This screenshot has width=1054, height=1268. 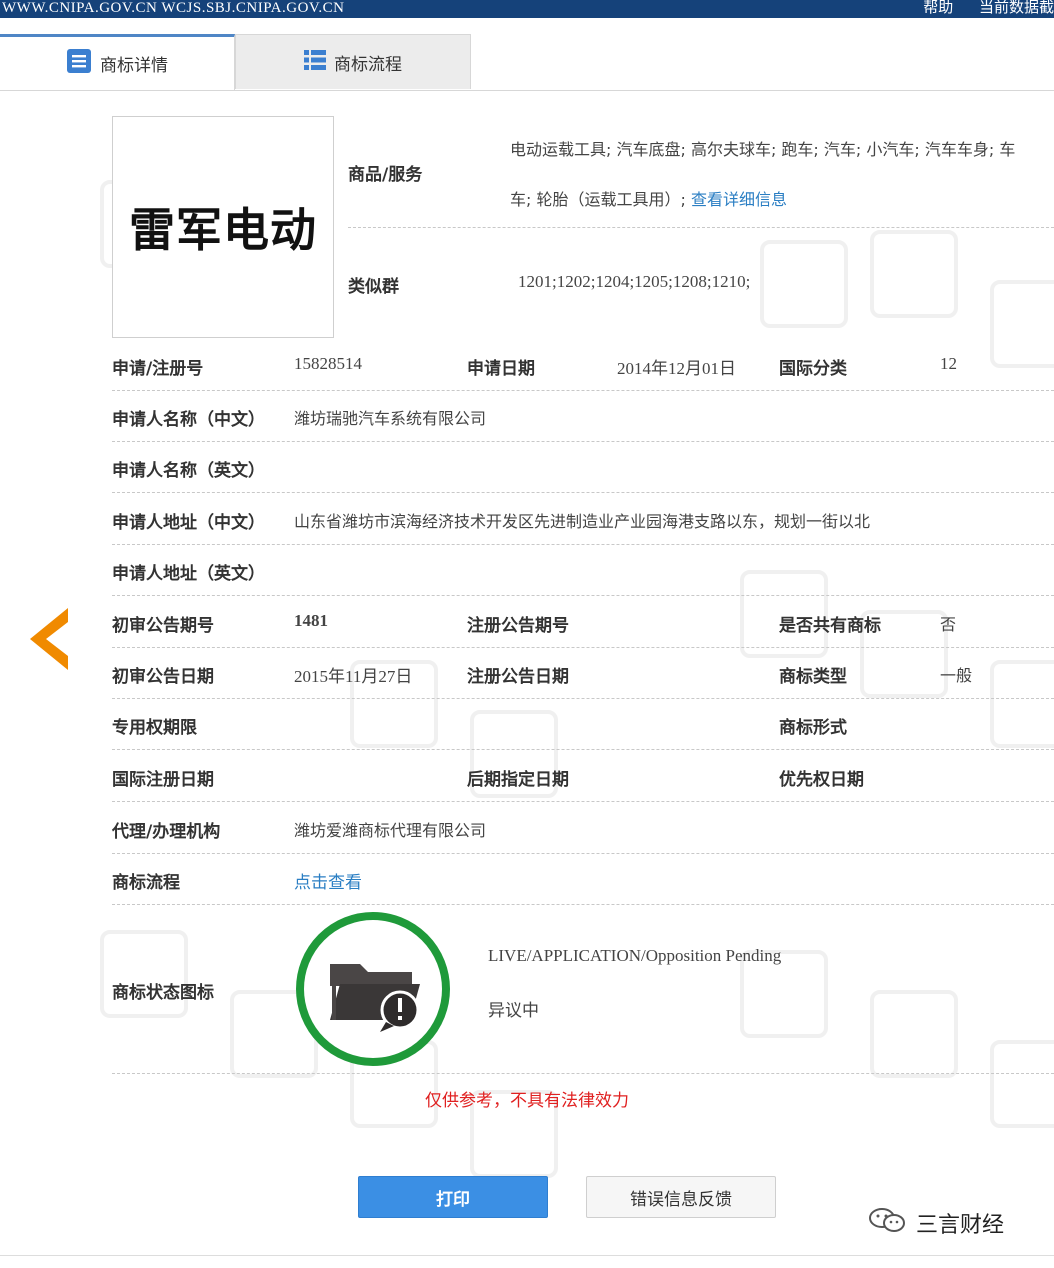 I want to click on app-date-value: 2014年12月01日, so click(x=676, y=368).